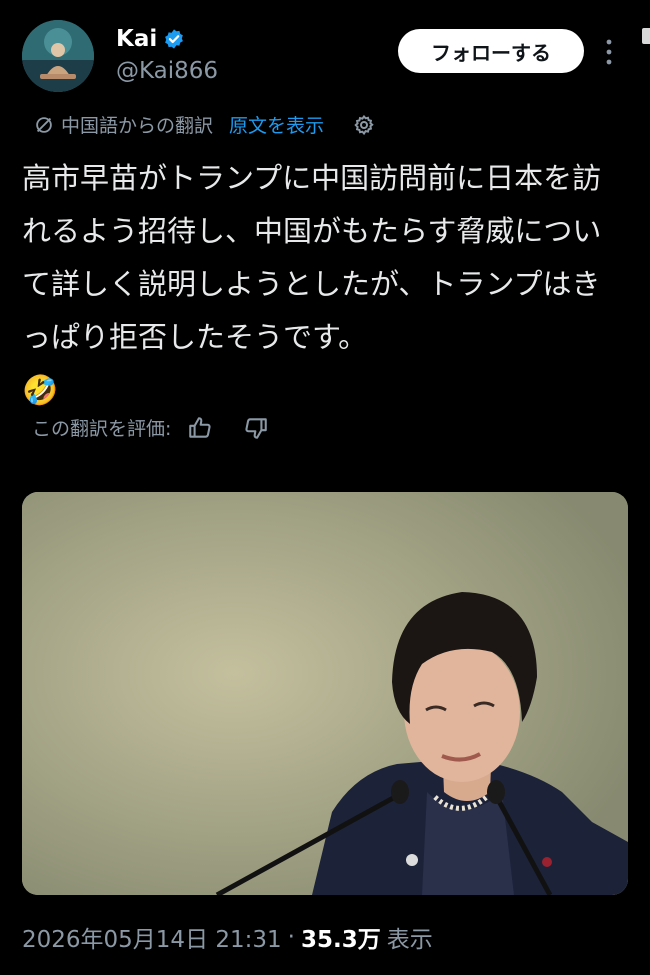  What do you see at coordinates (409, 940) in the screenshot?
I see `views-label: 表示` at bounding box center [409, 940].